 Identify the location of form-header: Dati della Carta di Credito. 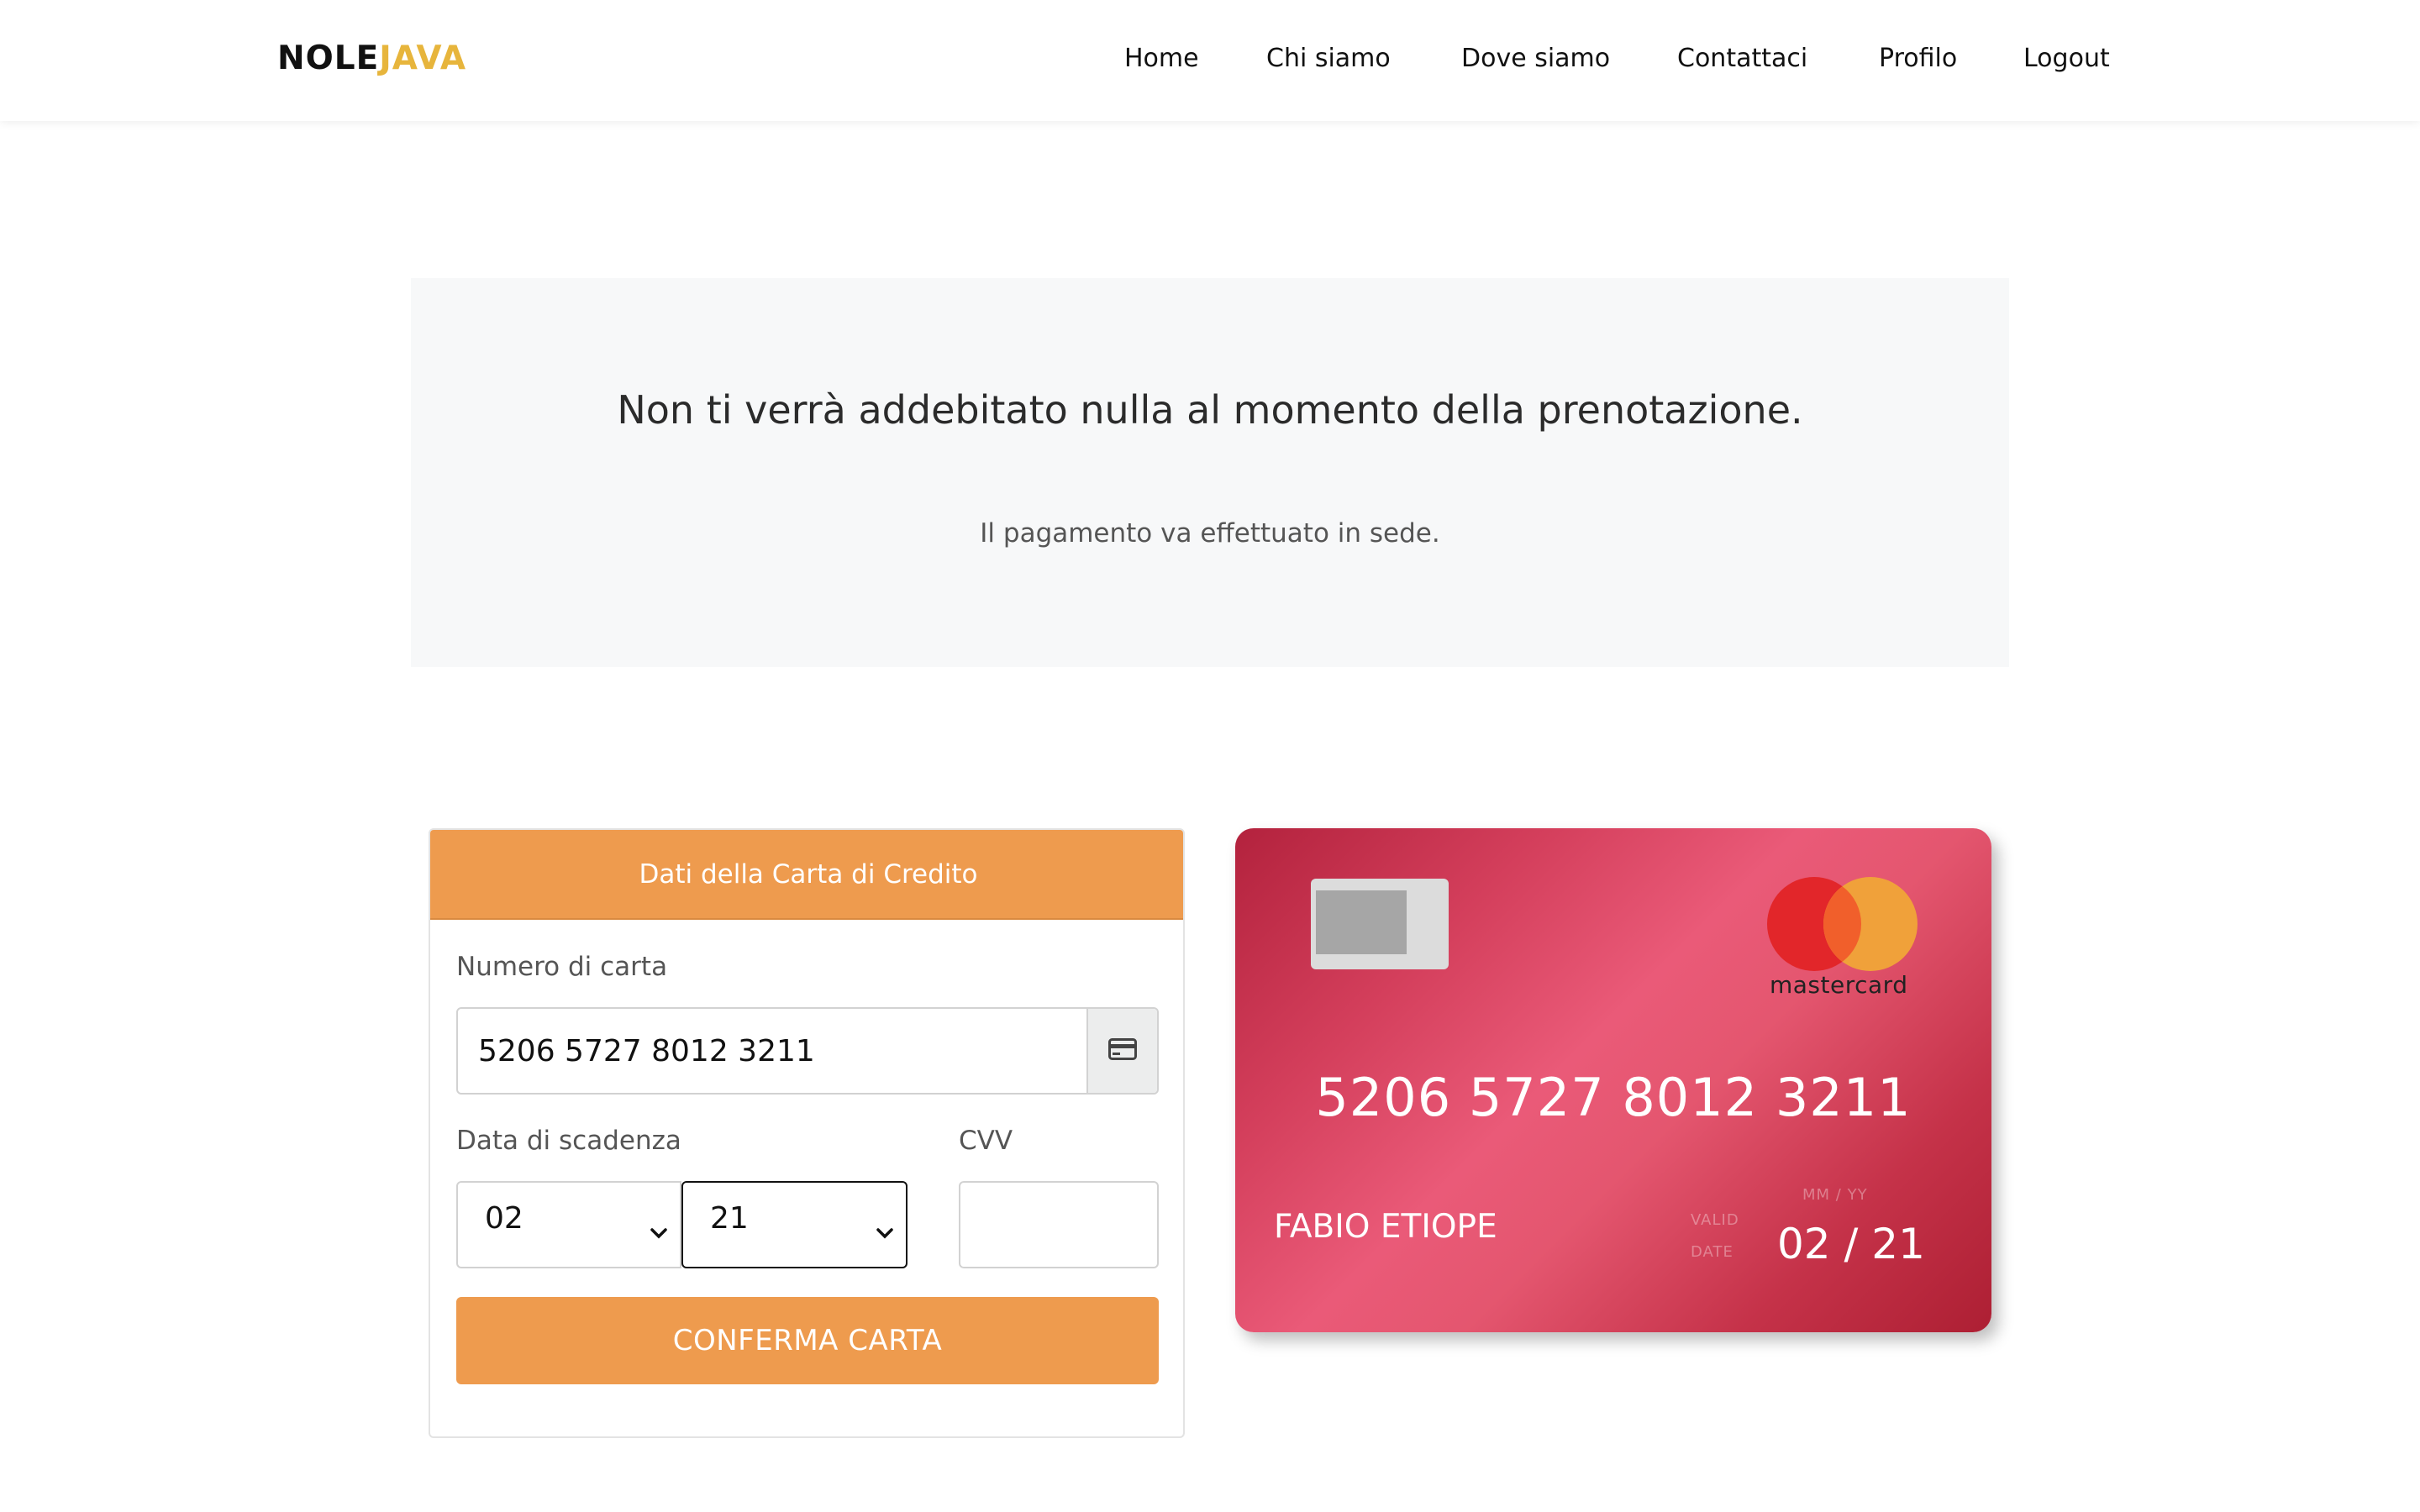
(807, 875).